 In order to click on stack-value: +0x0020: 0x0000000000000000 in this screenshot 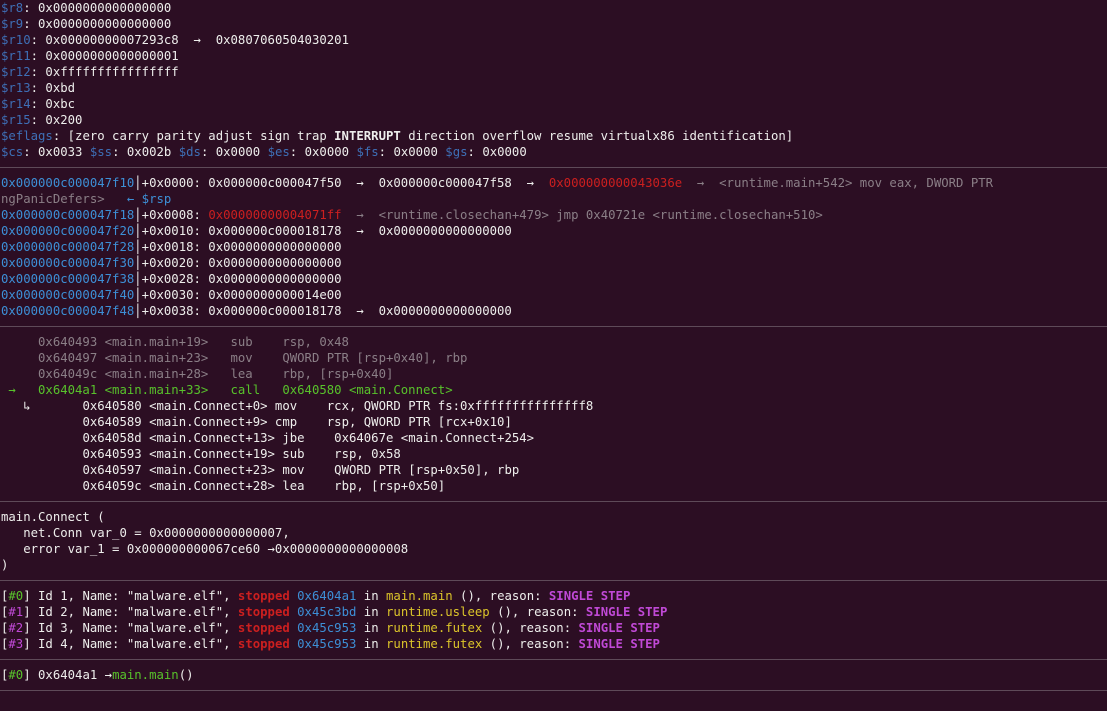, I will do `click(241, 263)`.